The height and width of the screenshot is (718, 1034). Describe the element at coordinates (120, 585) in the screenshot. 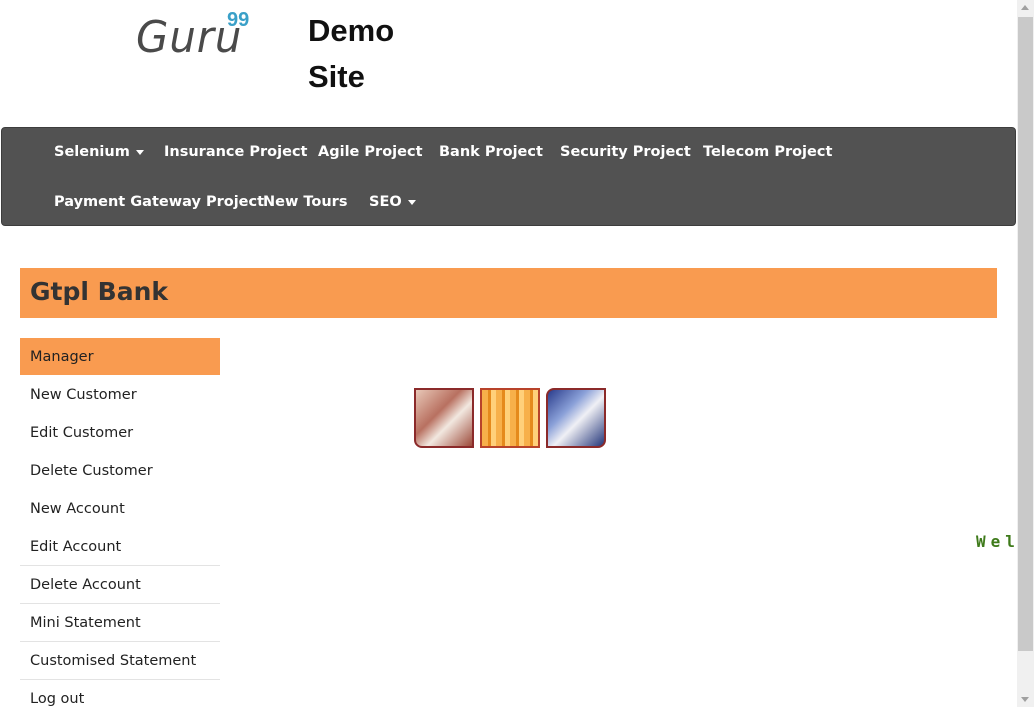

I see `menu-item-delete-account: Delete Account` at that location.